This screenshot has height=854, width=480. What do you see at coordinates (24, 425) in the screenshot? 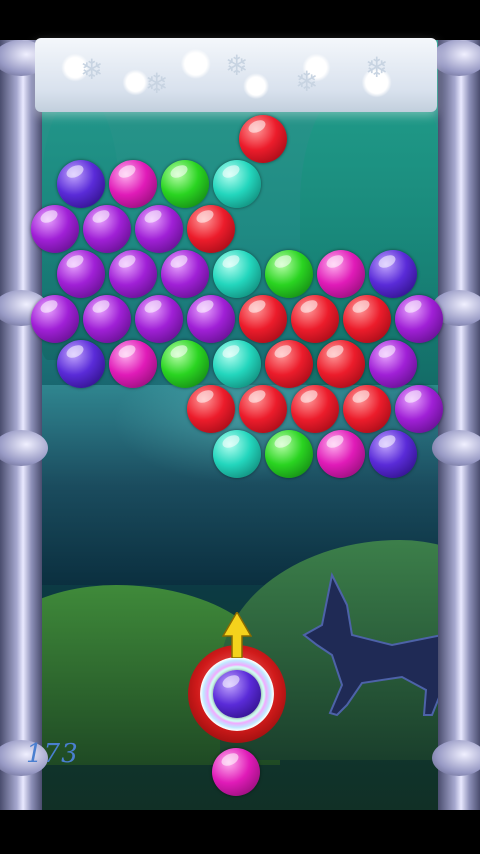
I see `left-pillar` at bounding box center [24, 425].